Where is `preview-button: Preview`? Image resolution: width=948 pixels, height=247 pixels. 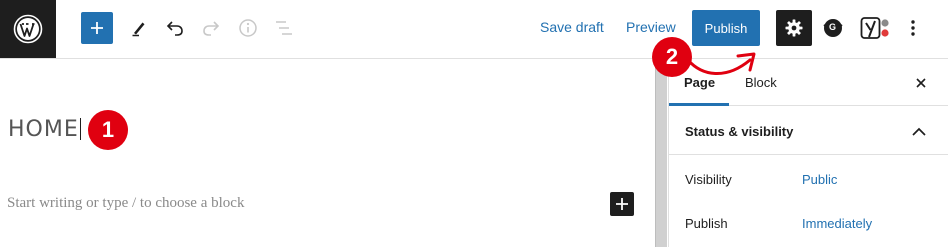
preview-button: Preview is located at coordinates (651, 27).